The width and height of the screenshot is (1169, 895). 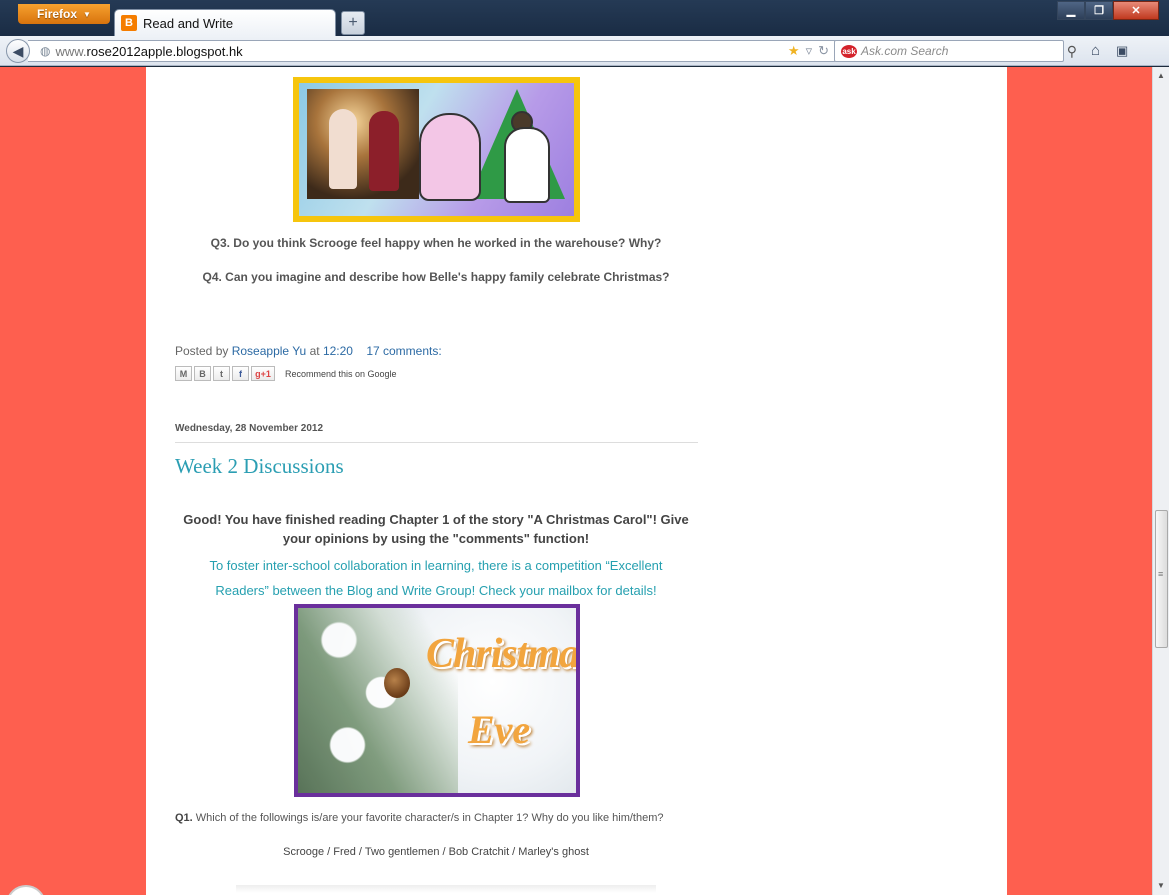 What do you see at coordinates (353, 23) in the screenshot?
I see `new-tab-button: +` at bounding box center [353, 23].